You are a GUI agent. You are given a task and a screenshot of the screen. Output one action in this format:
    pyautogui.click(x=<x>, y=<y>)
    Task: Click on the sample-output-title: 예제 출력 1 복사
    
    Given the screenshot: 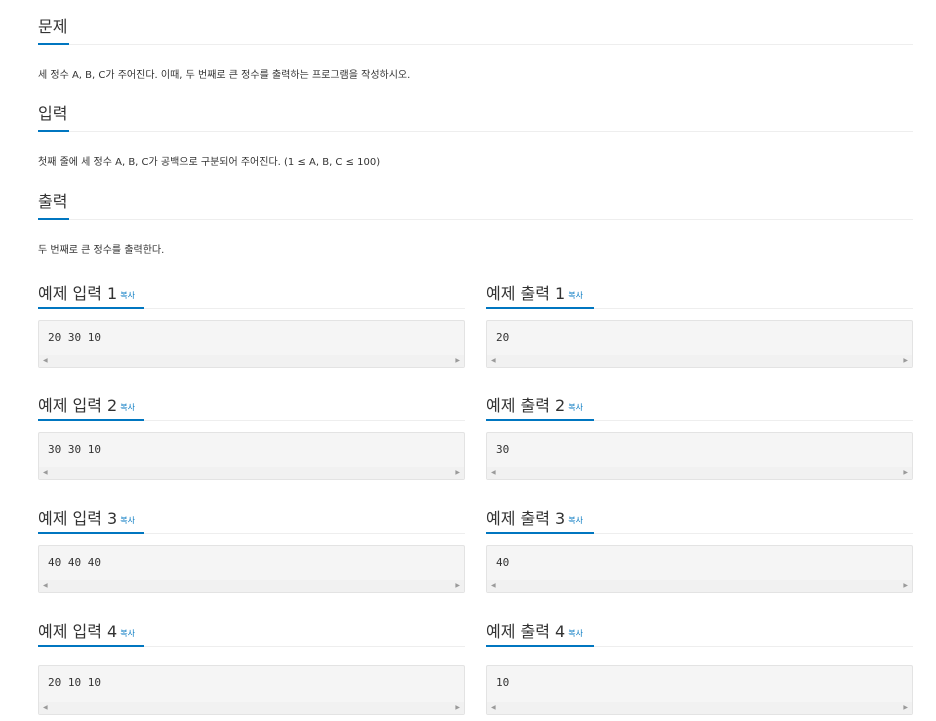 What is the action you would take?
    pyautogui.click(x=534, y=293)
    